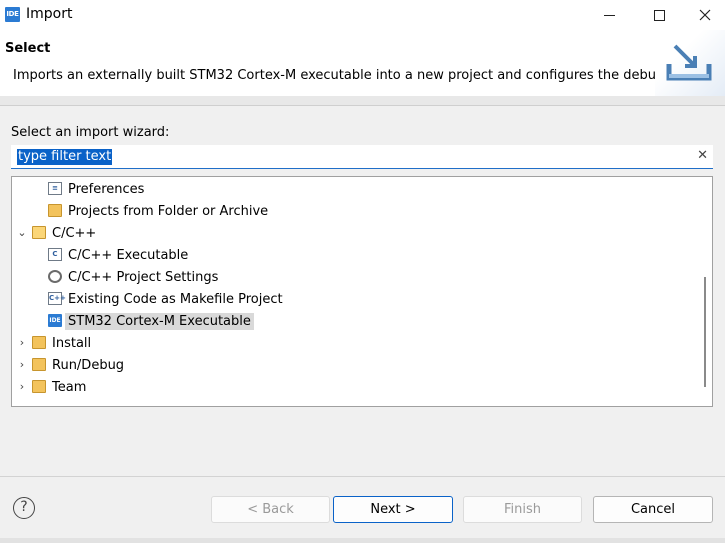  Describe the element at coordinates (653, 509) in the screenshot. I see `cancel-button: Cancel` at that location.